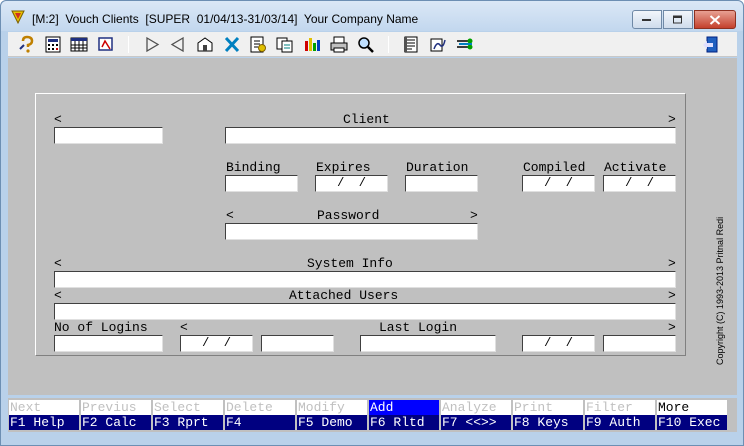  I want to click on search-icon, so click(366, 44).